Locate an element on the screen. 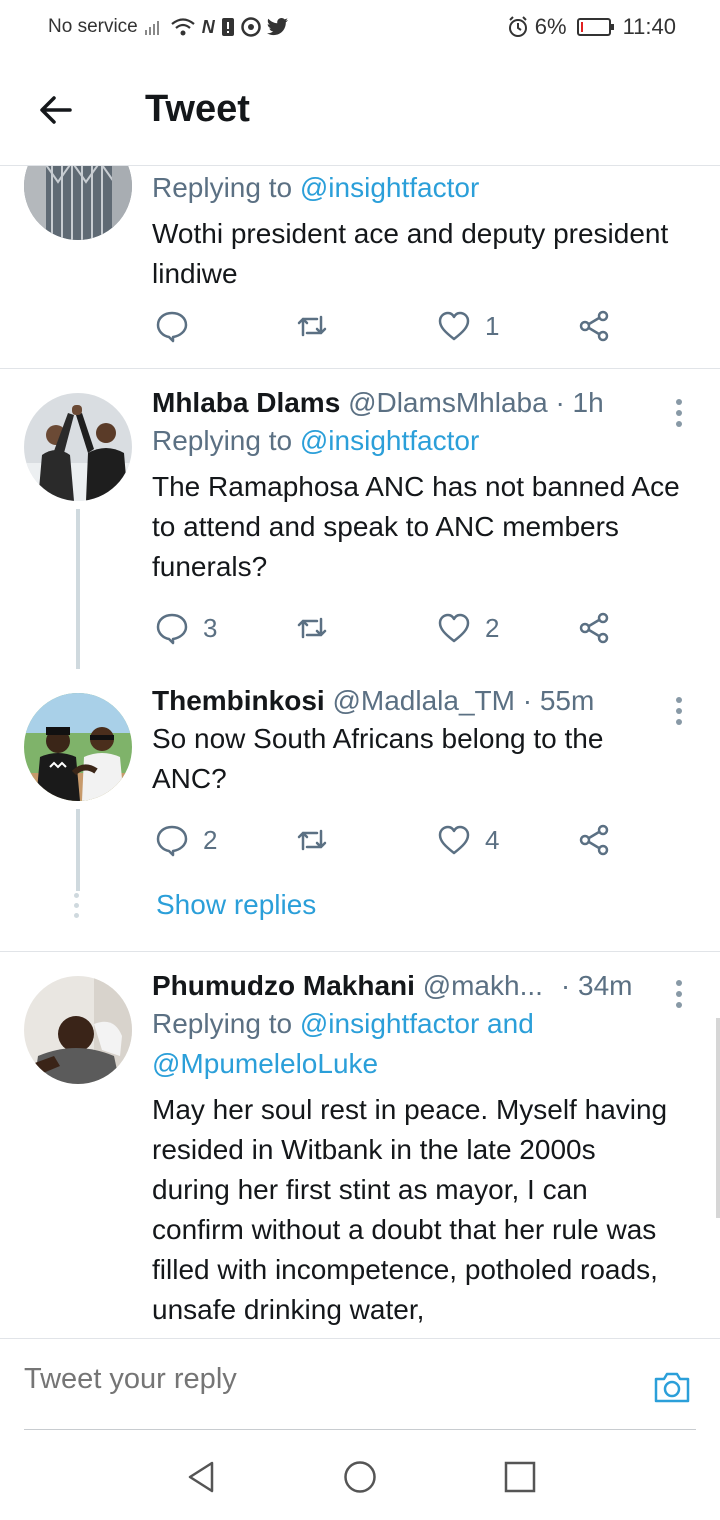 The width and height of the screenshot is (720, 1520). like-count: 2 is located at coordinates (492, 627).